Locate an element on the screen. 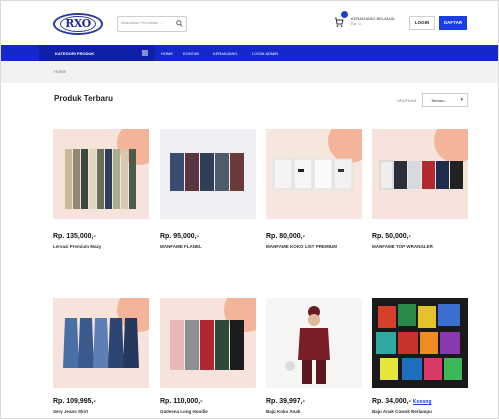  logo-text: RXO is located at coordinates (78, 24).